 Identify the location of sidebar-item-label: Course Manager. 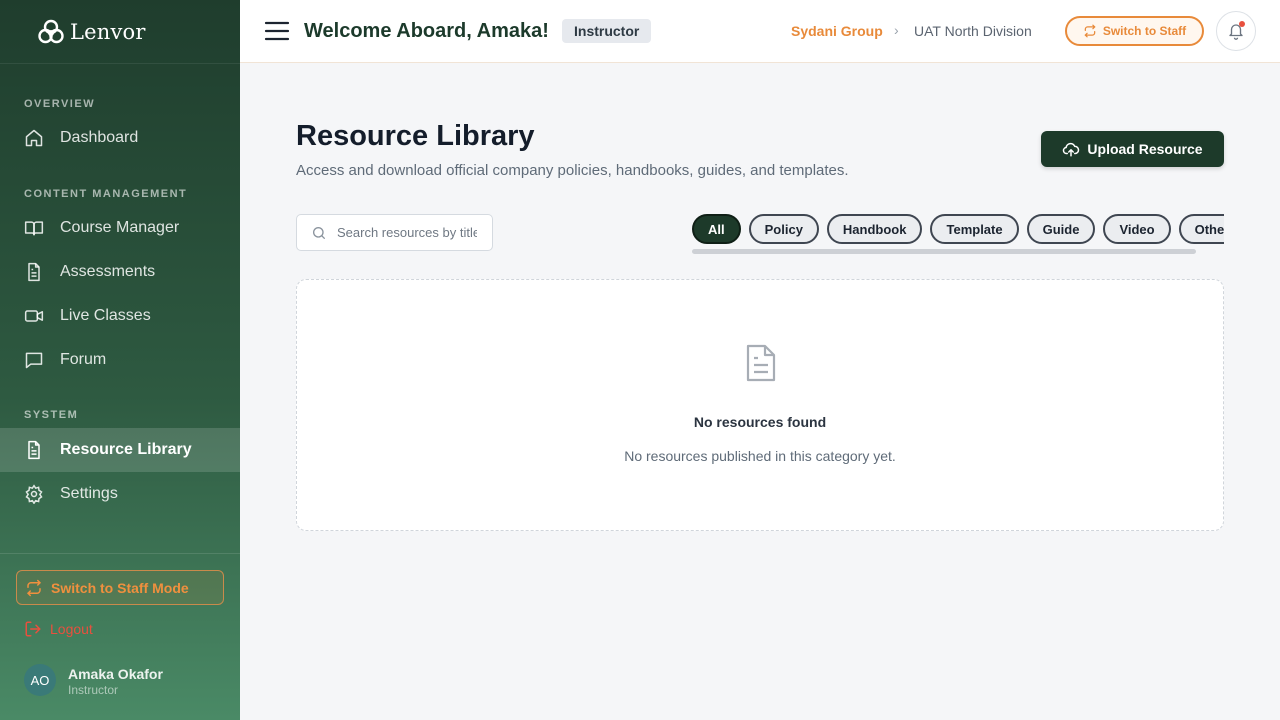
(120, 227).